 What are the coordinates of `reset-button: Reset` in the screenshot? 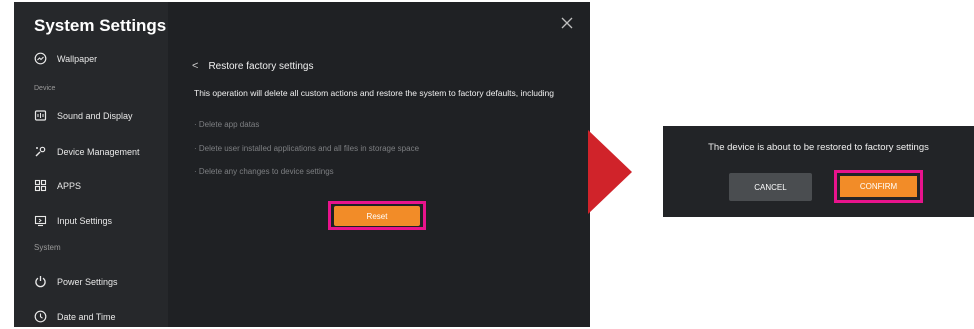 It's located at (377, 216).